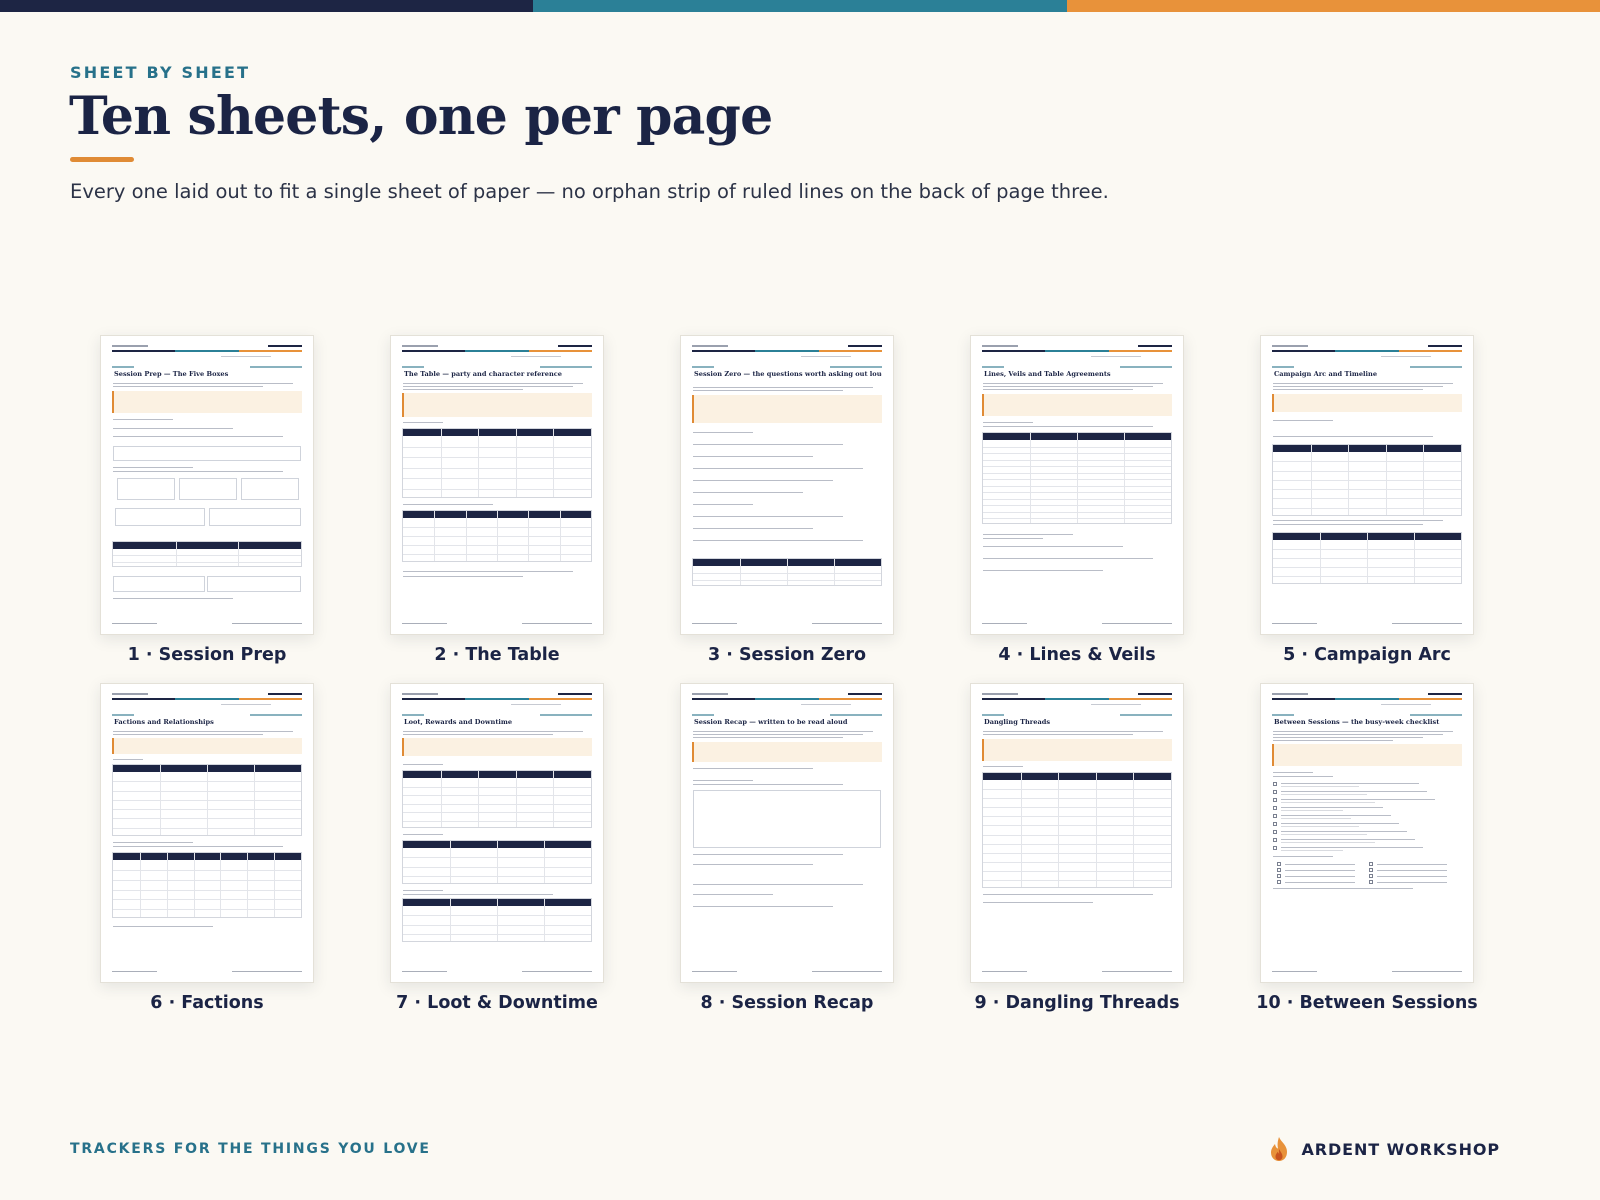 The height and width of the screenshot is (1200, 1600). Describe the element at coordinates (267, 6) in the screenshot. I see `top-bar-navy` at that location.